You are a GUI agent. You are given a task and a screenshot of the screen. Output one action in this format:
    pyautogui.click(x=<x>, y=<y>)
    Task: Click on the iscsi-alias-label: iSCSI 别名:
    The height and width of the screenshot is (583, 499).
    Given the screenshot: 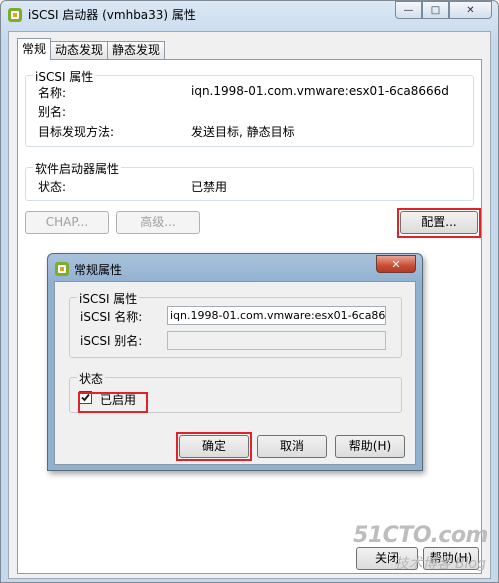 What is the action you would take?
    pyautogui.click(x=111, y=341)
    